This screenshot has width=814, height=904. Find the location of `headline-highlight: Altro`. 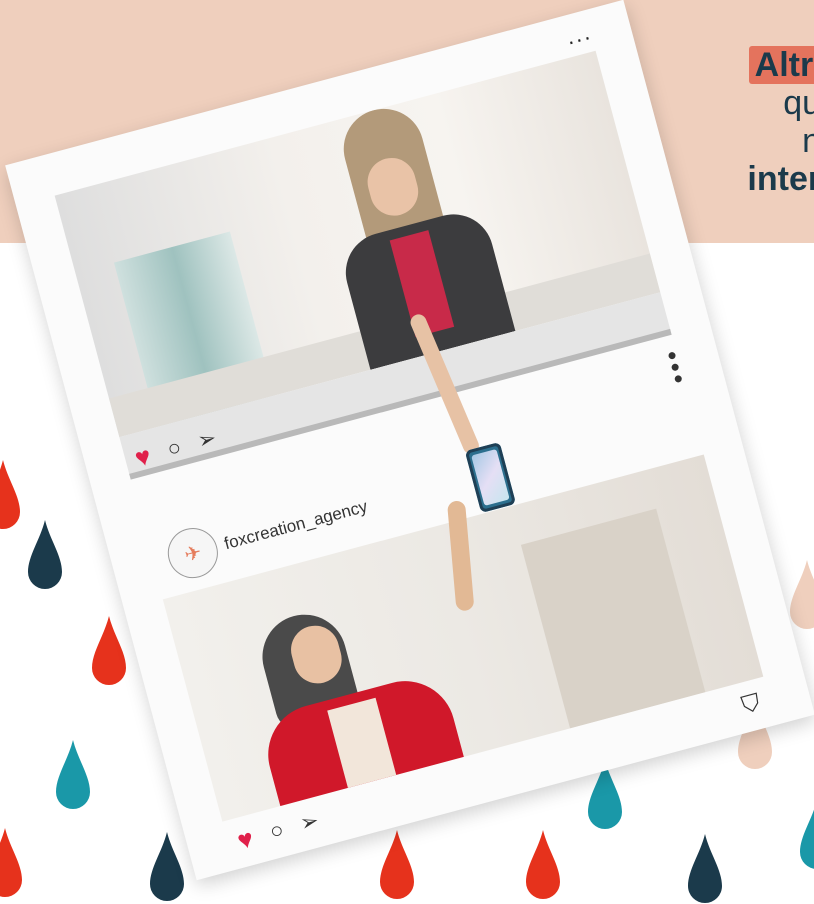

headline-highlight: Altro is located at coordinates (781, 65).